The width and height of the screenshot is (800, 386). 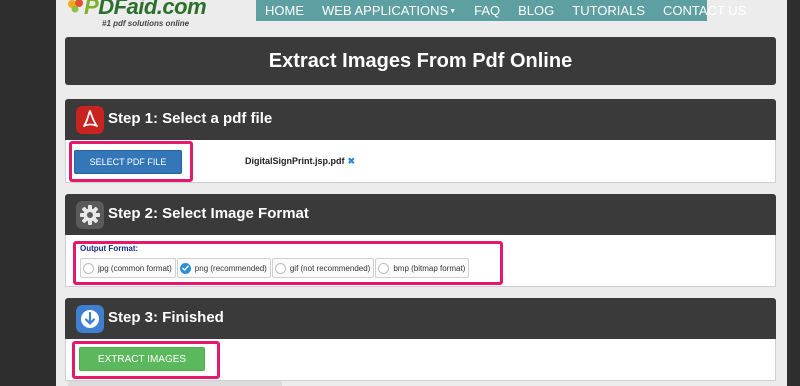 I want to click on radio-png-checked, so click(x=185, y=268).